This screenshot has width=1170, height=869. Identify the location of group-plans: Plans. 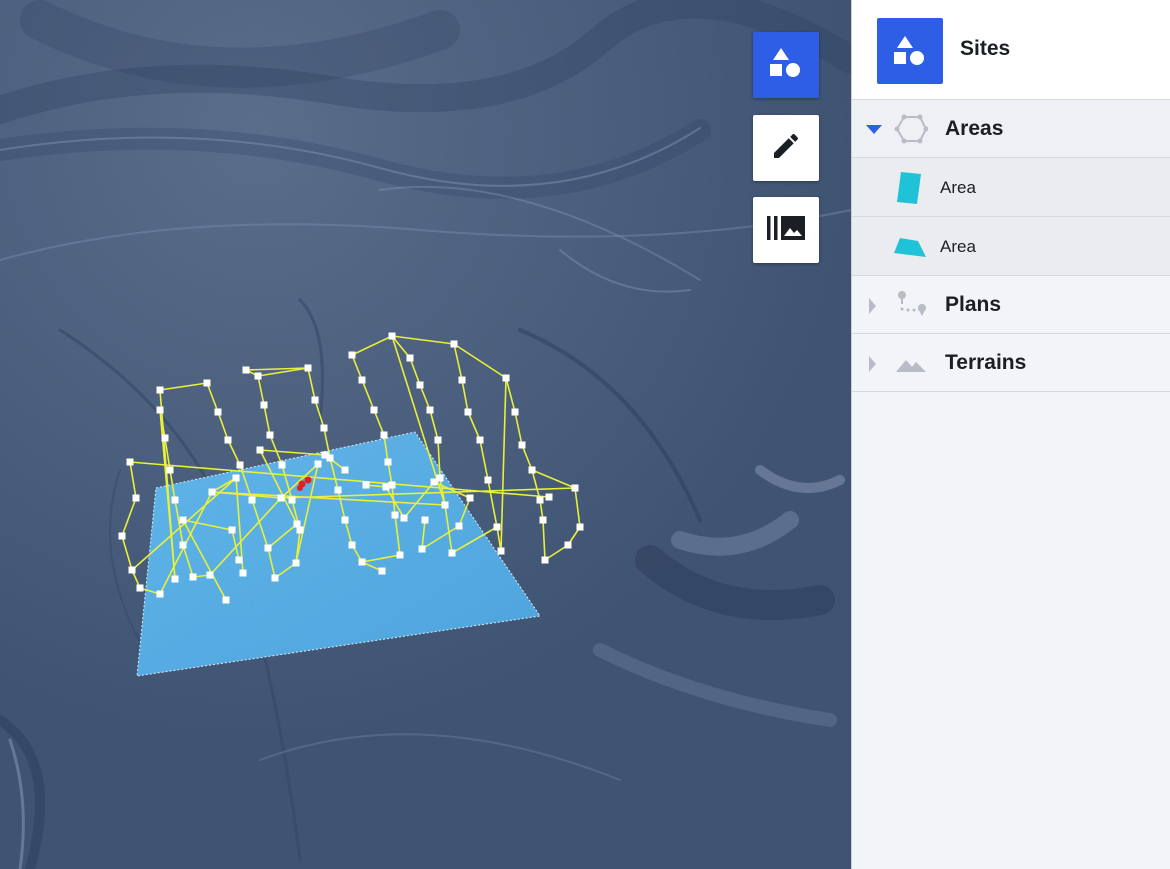
(1011, 305).